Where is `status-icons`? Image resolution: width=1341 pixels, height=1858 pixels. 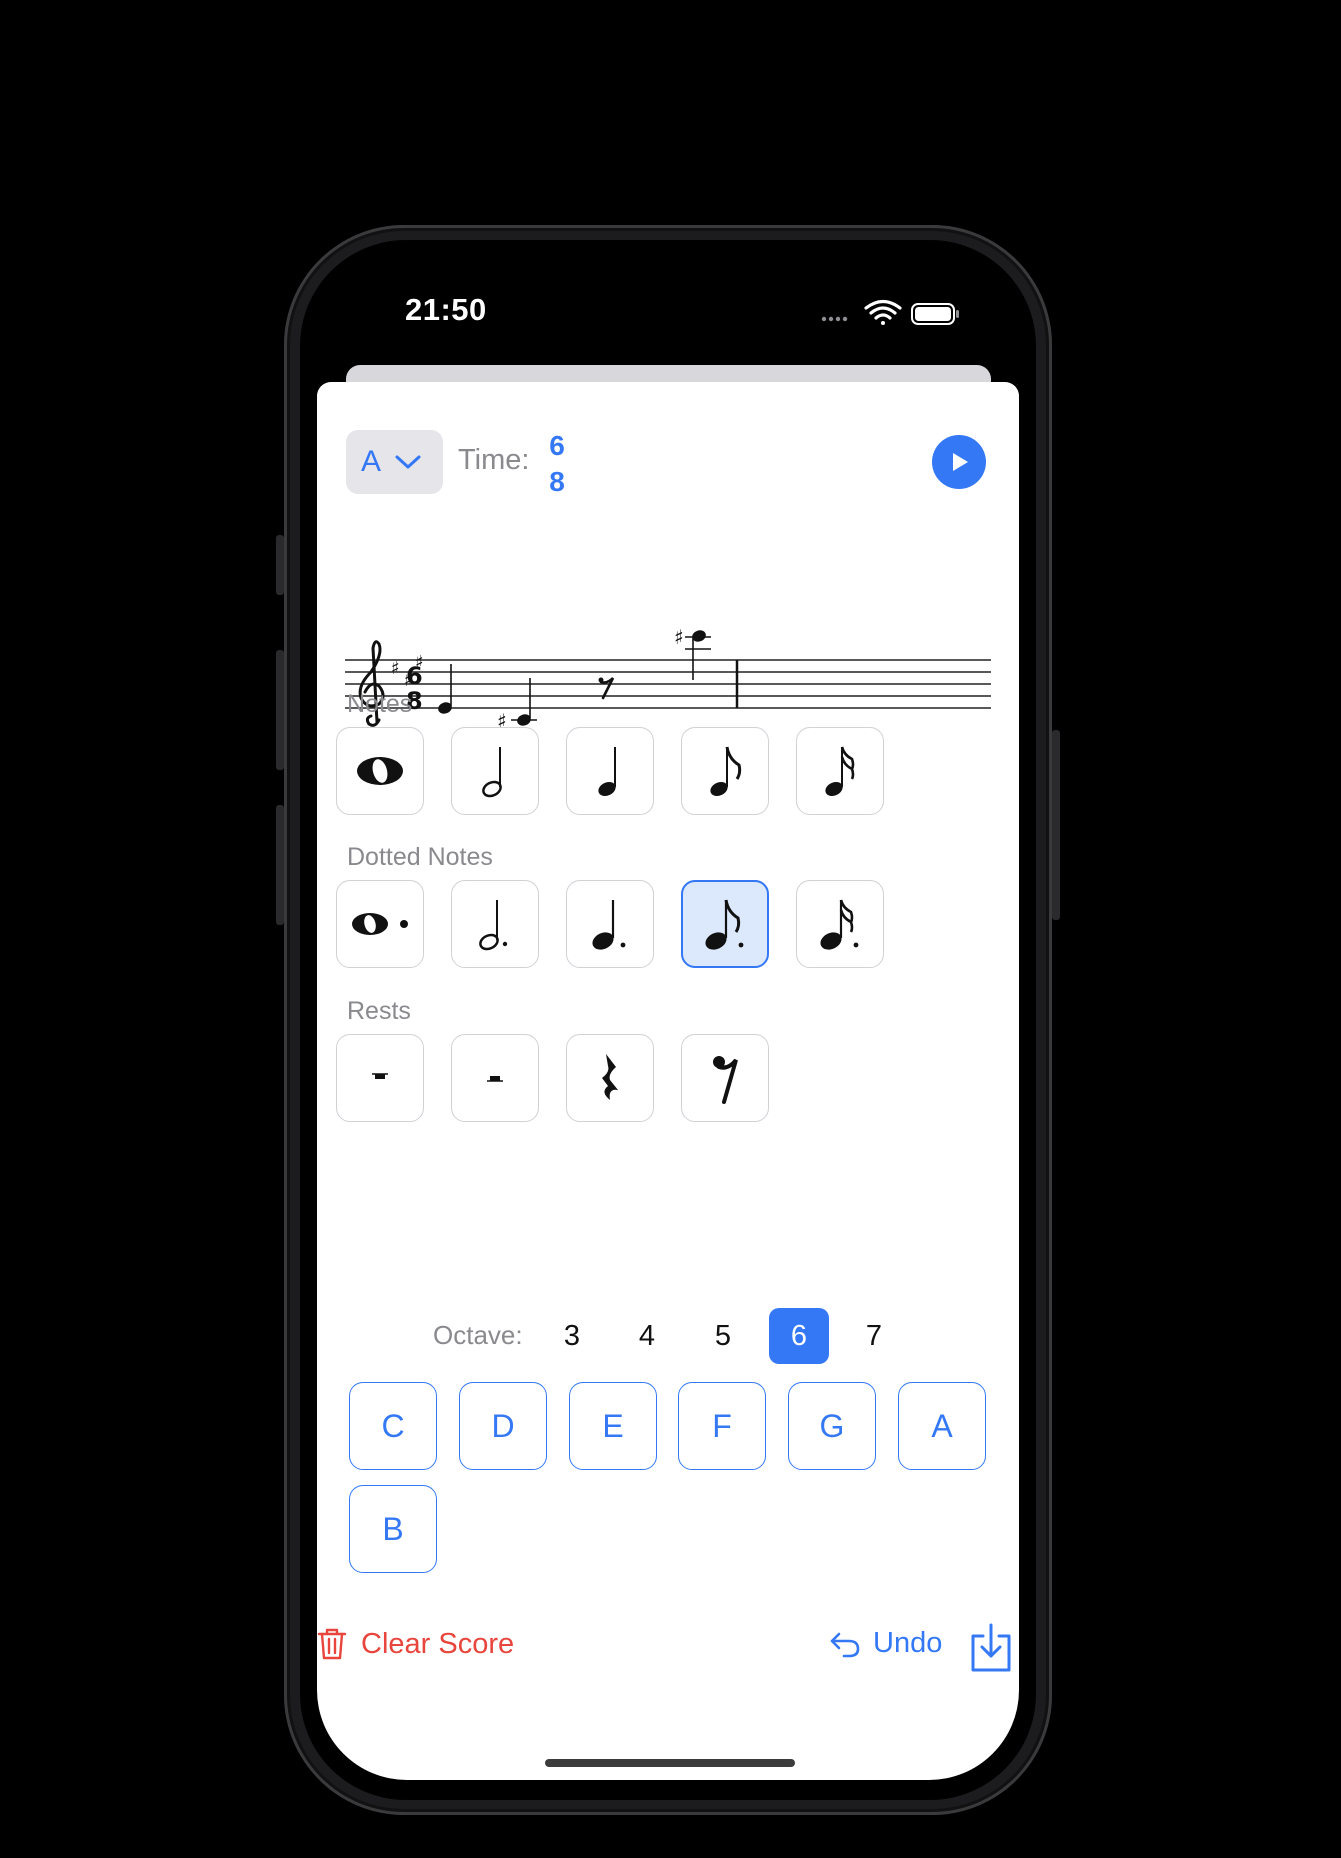 status-icons is located at coordinates (890, 315).